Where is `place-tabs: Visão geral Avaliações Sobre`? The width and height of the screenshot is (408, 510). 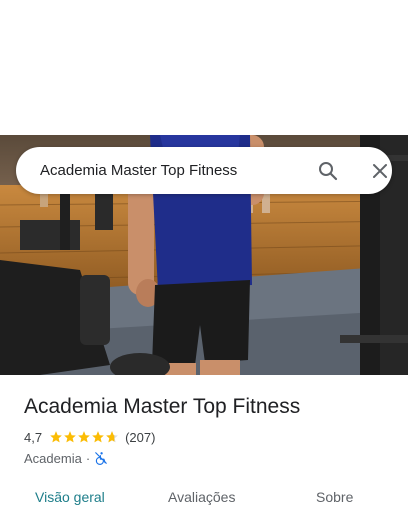
place-tabs: Visão geral Avaliações Sobre is located at coordinates (204, 495).